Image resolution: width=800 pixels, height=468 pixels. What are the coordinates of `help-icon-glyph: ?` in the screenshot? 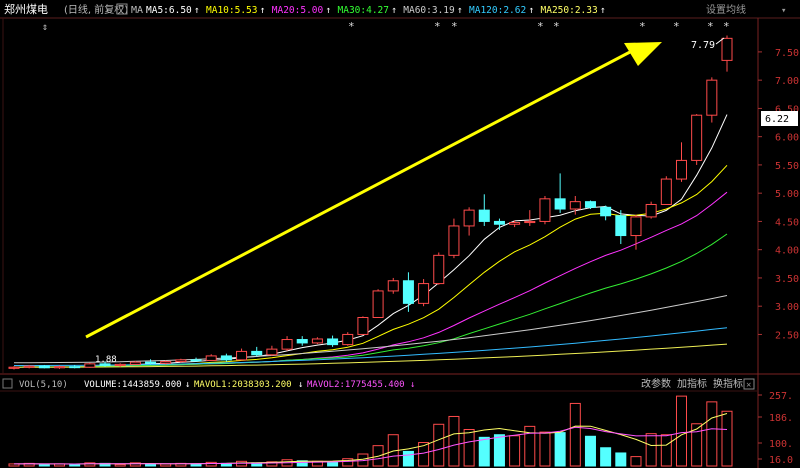 It's located at (121, 11).